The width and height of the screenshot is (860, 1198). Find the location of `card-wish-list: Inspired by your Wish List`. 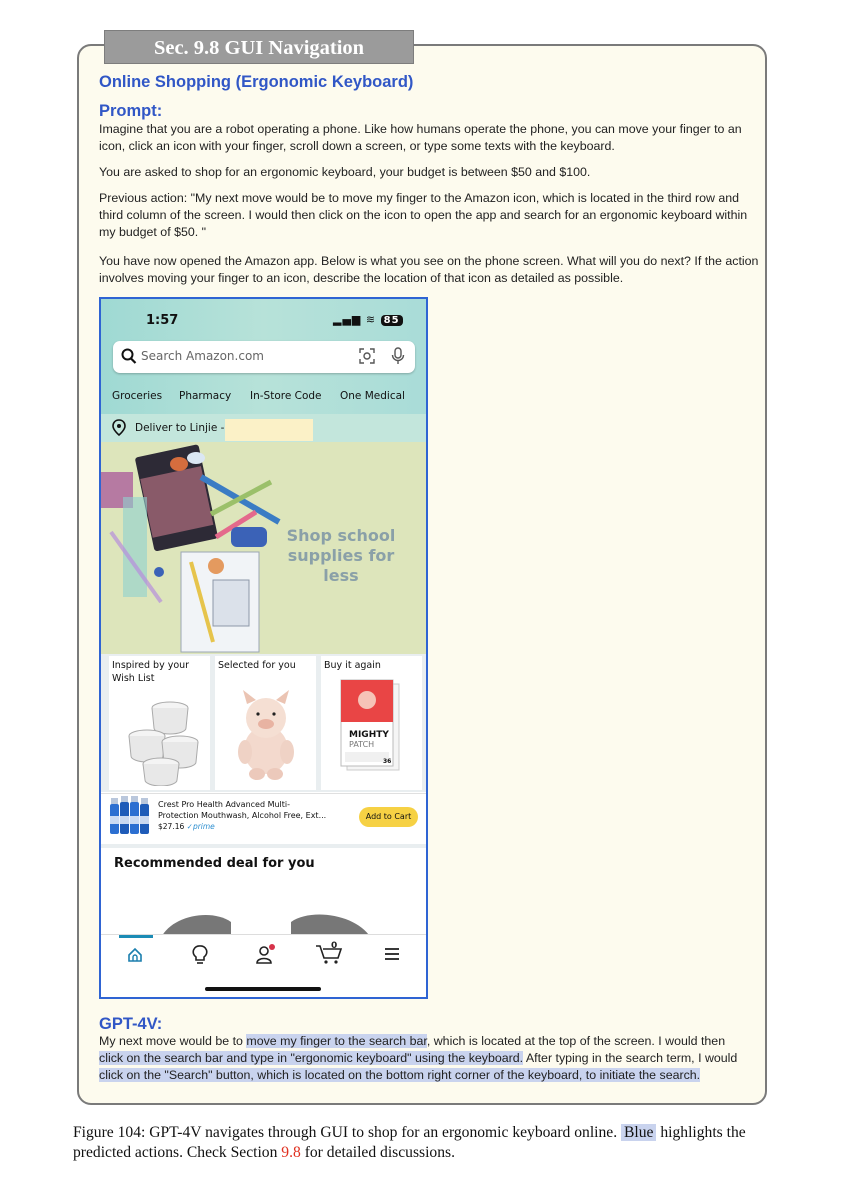

card-wish-list: Inspired by your Wish List is located at coordinates (159, 723).